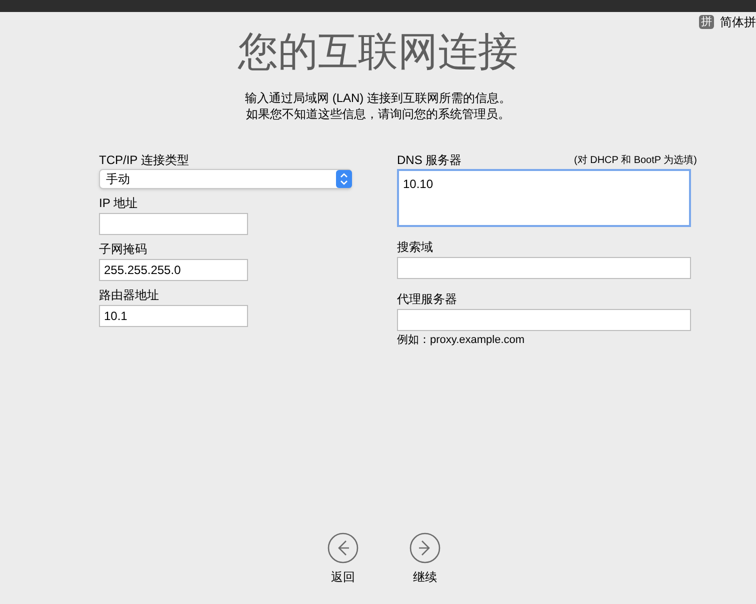 This screenshot has width=756, height=604. What do you see at coordinates (425, 548) in the screenshot?
I see `arrow-right-icon` at bounding box center [425, 548].